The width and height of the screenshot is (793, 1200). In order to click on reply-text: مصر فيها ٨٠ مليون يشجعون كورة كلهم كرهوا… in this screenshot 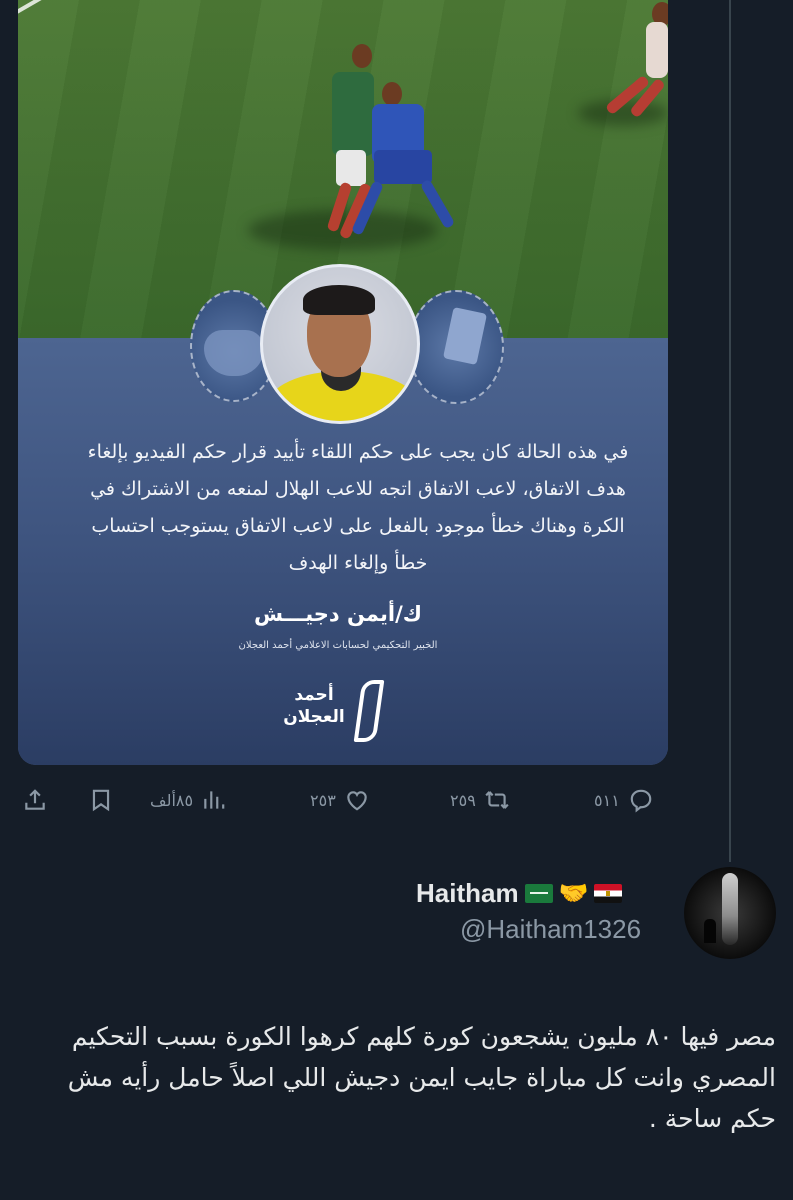, I will do `click(421, 1077)`.